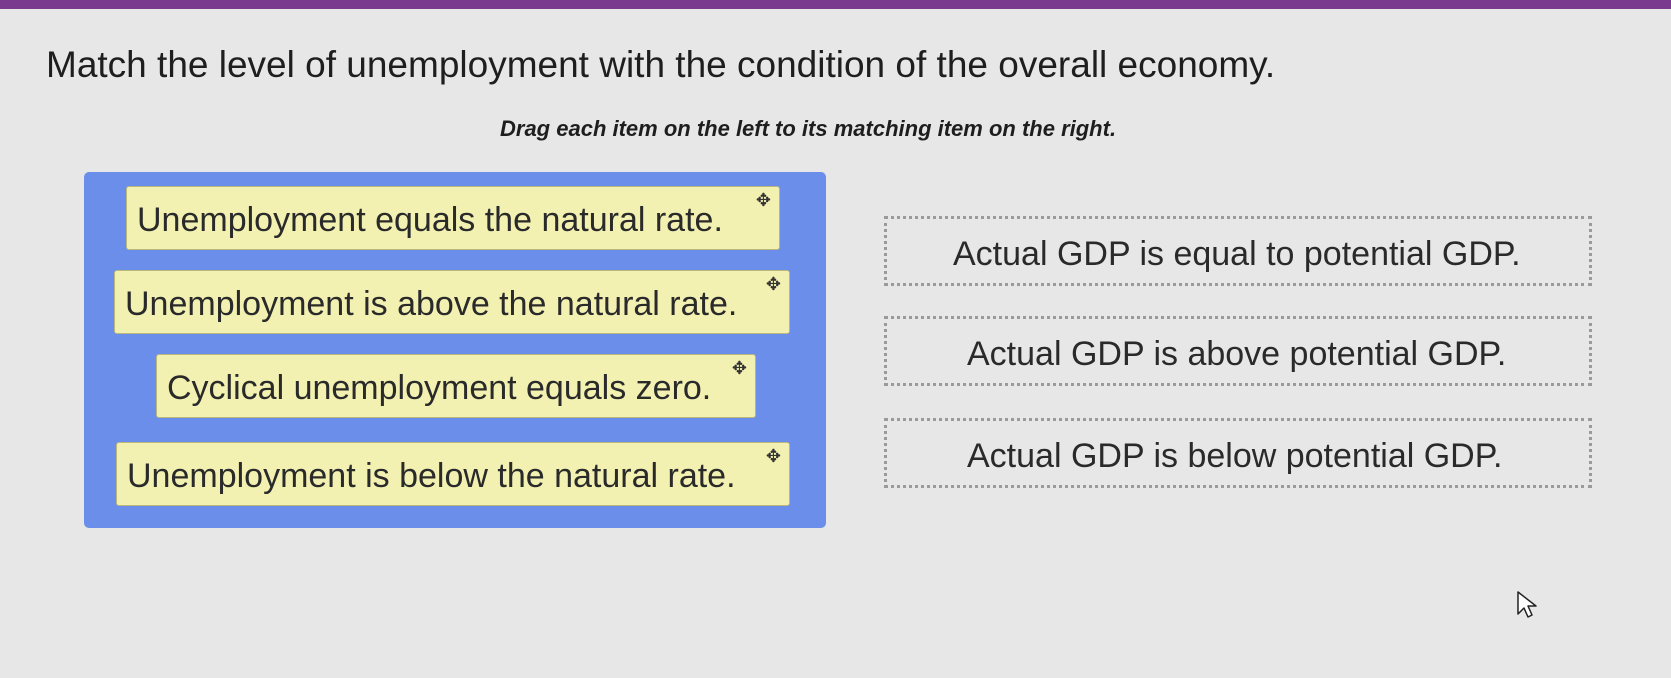  I want to click on drag-item-label: Cyclical unemployment equals zero., so click(439, 388).